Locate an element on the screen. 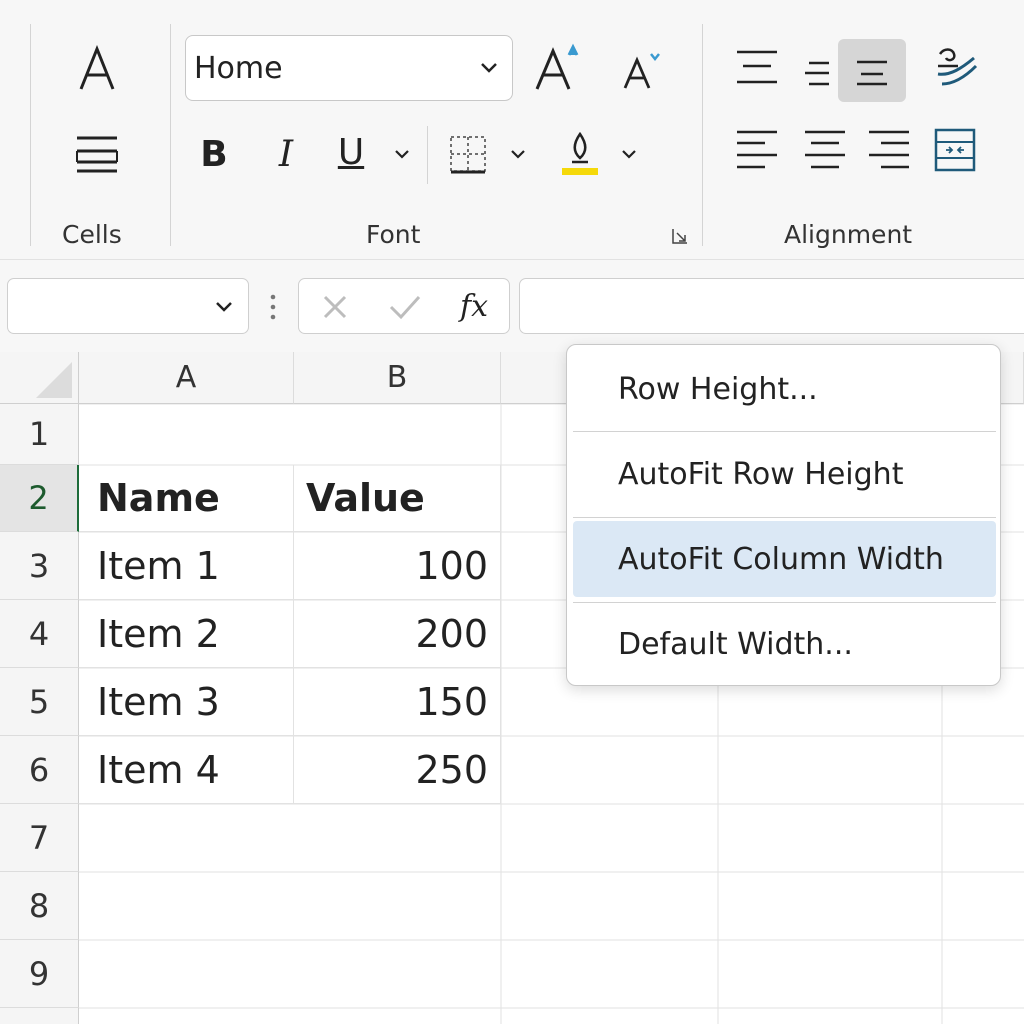 This screenshot has height=1024, width=1024. vertical-dots-icon is located at coordinates (273, 307).